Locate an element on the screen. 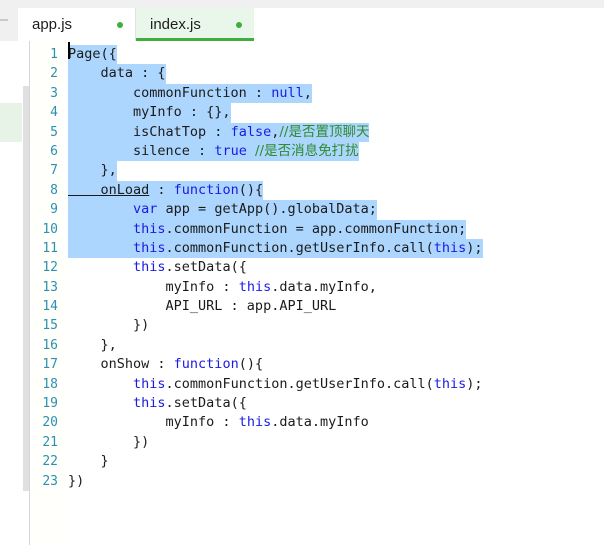 This screenshot has height=545, width=604. line-number: 22 is located at coordinates (50, 462).